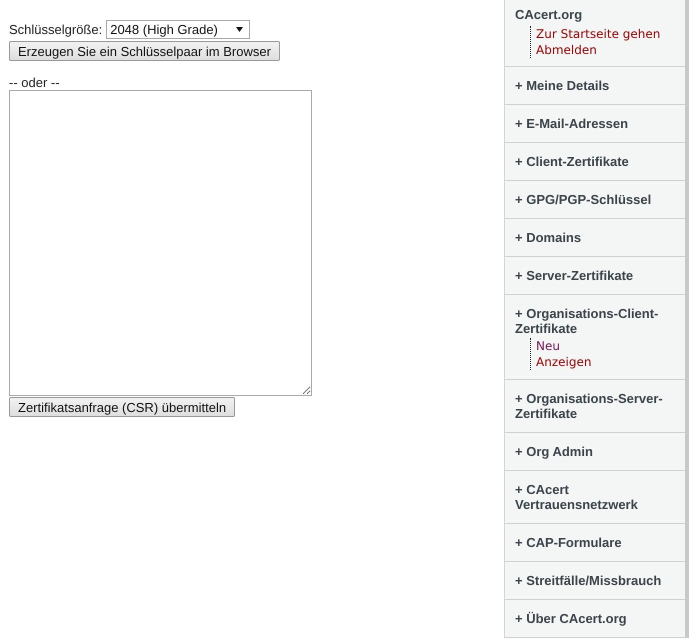 This screenshot has width=689, height=640. I want to click on menu-item: + Über CAcert.org, so click(571, 618).